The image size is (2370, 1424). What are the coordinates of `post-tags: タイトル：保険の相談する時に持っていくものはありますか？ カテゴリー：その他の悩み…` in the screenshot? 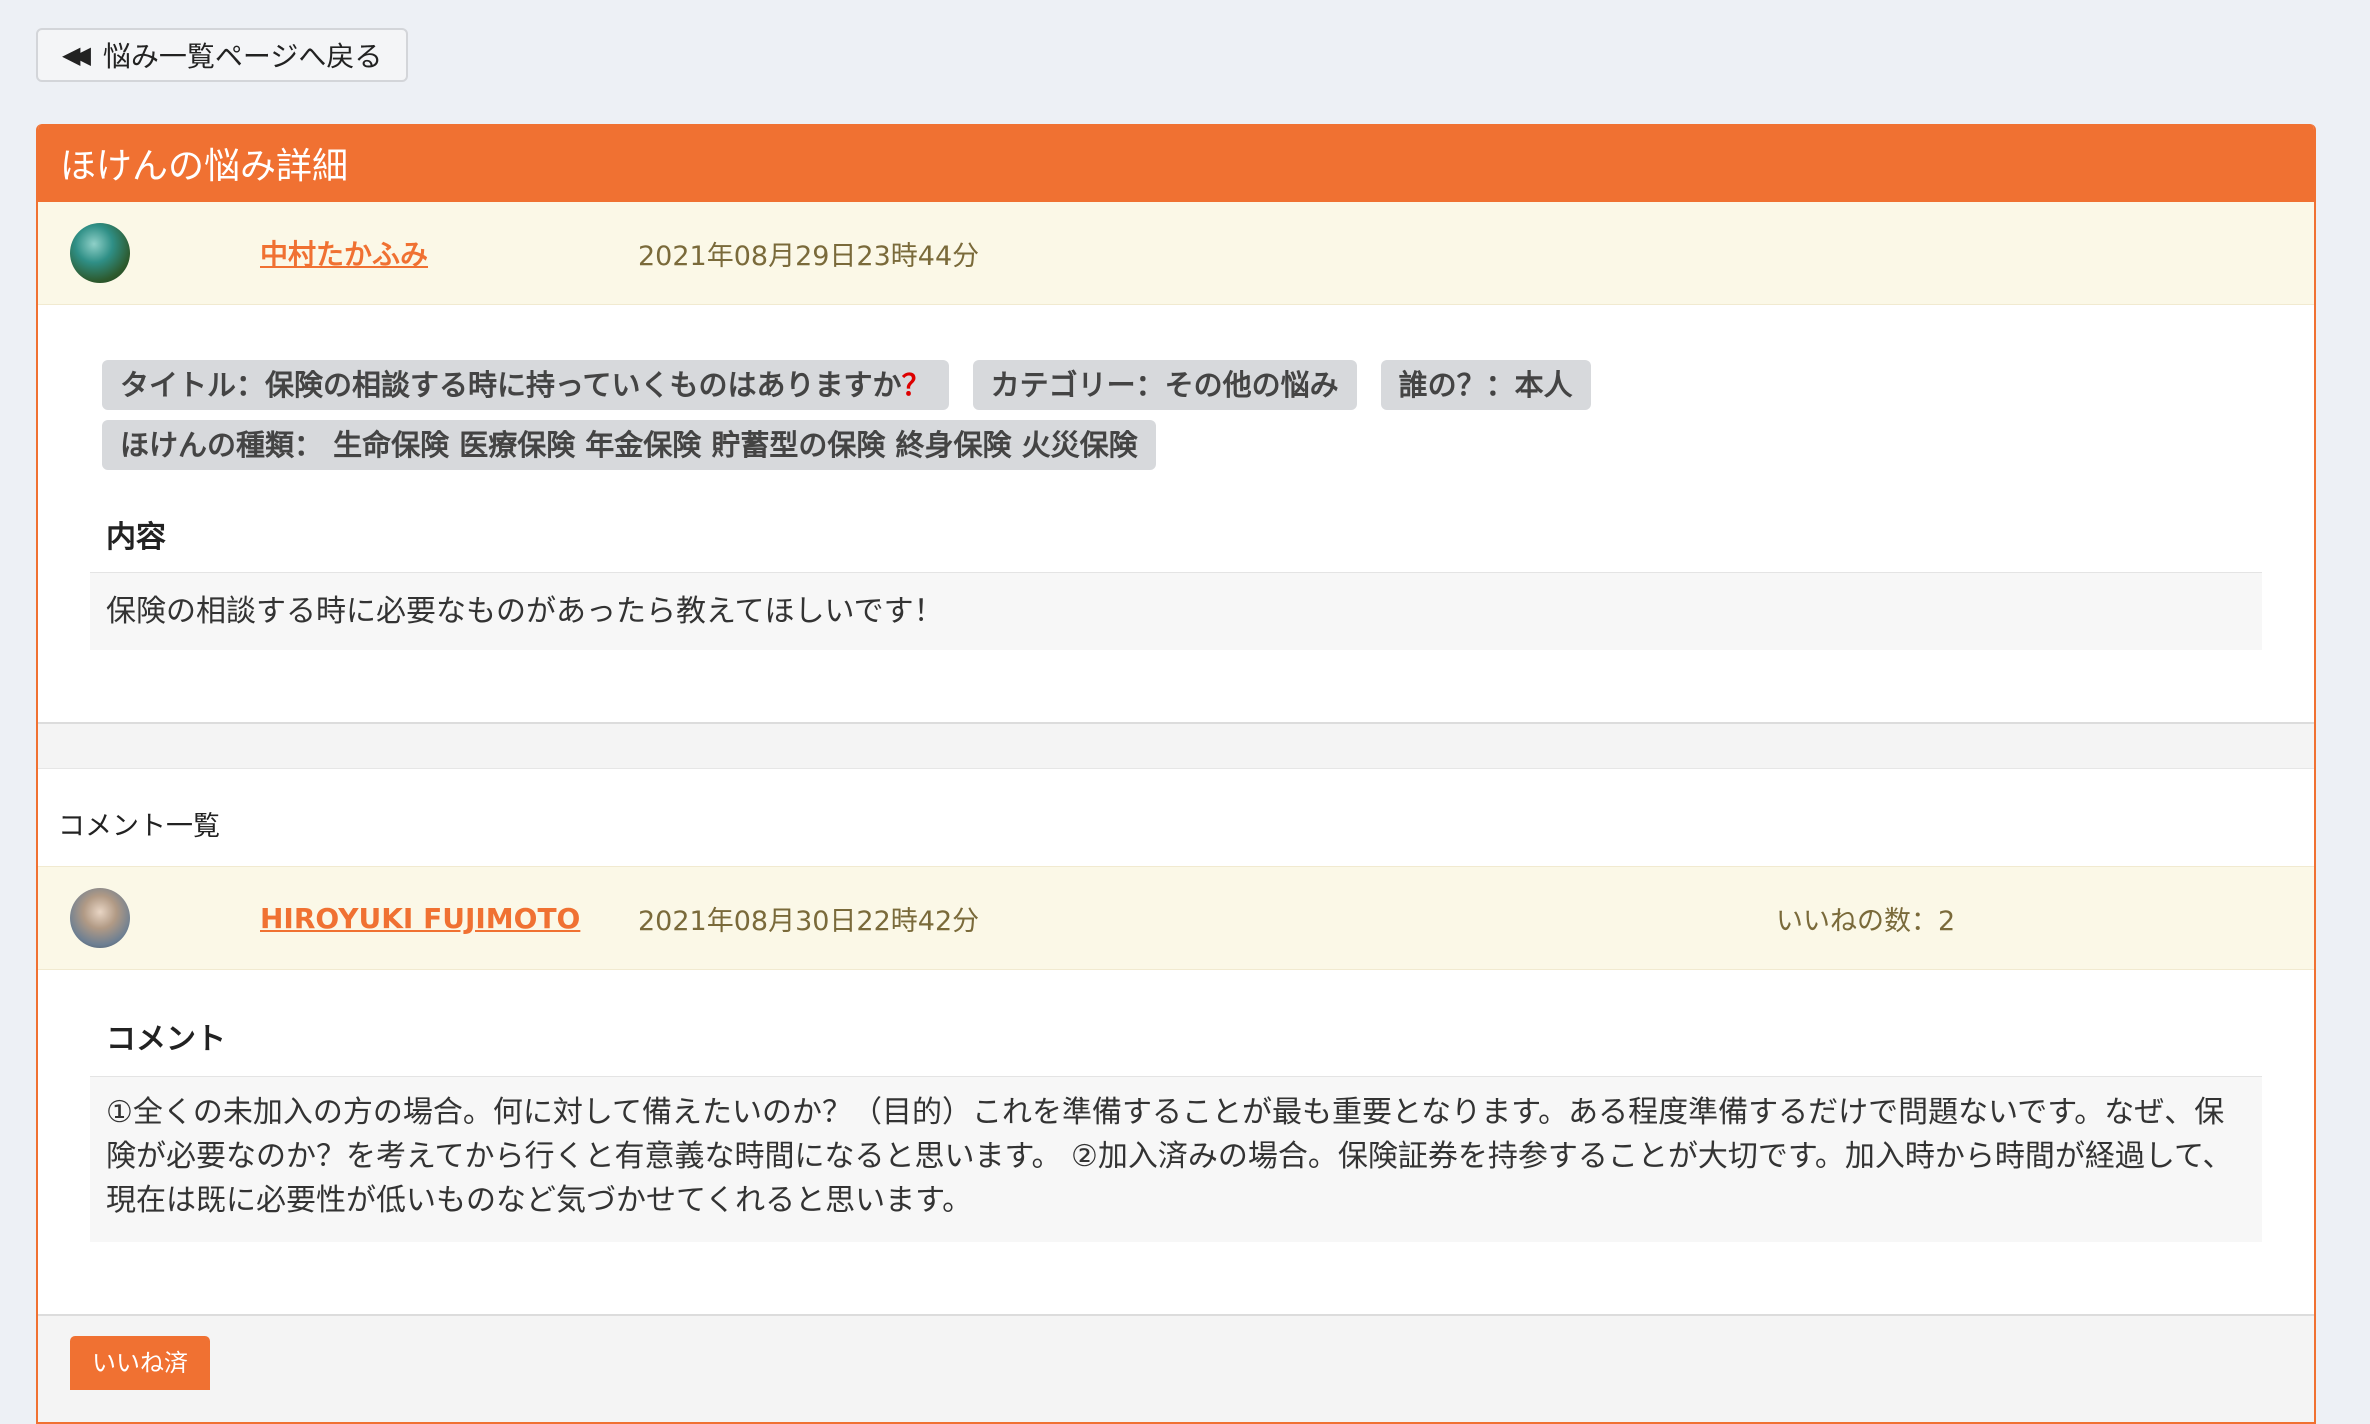 It's located at (1202, 420).